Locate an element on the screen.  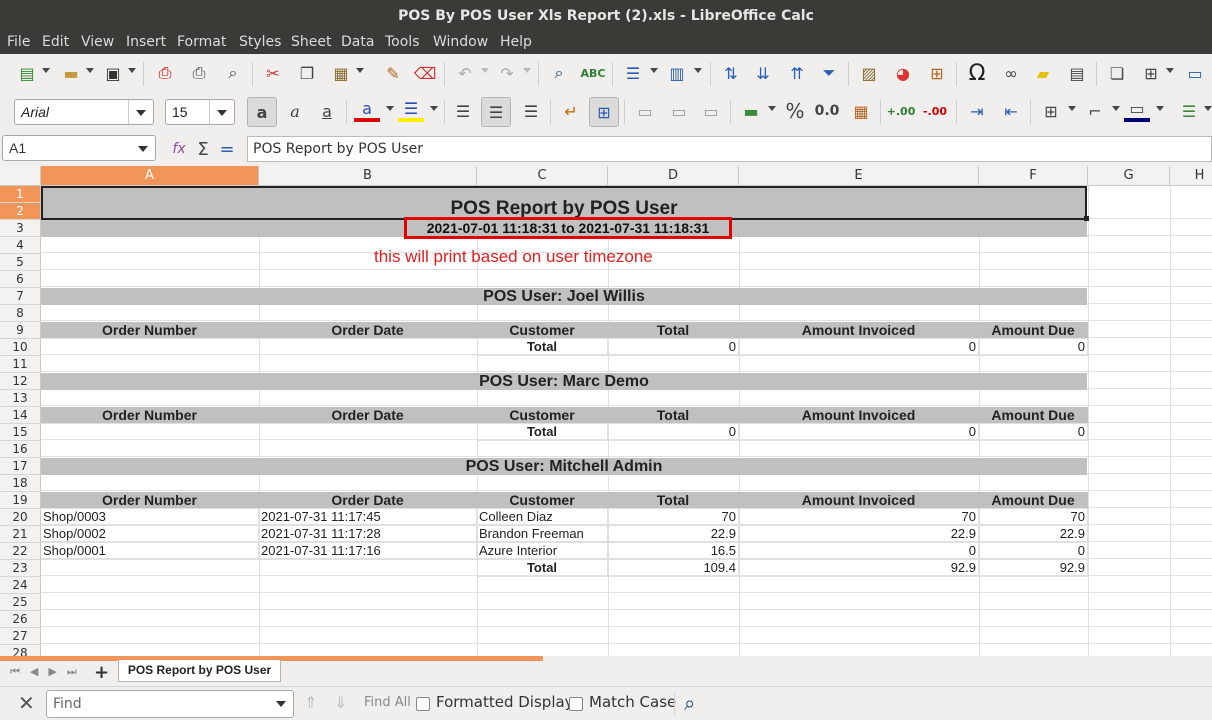
number-format-icon: 0.0 is located at coordinates (827, 111).